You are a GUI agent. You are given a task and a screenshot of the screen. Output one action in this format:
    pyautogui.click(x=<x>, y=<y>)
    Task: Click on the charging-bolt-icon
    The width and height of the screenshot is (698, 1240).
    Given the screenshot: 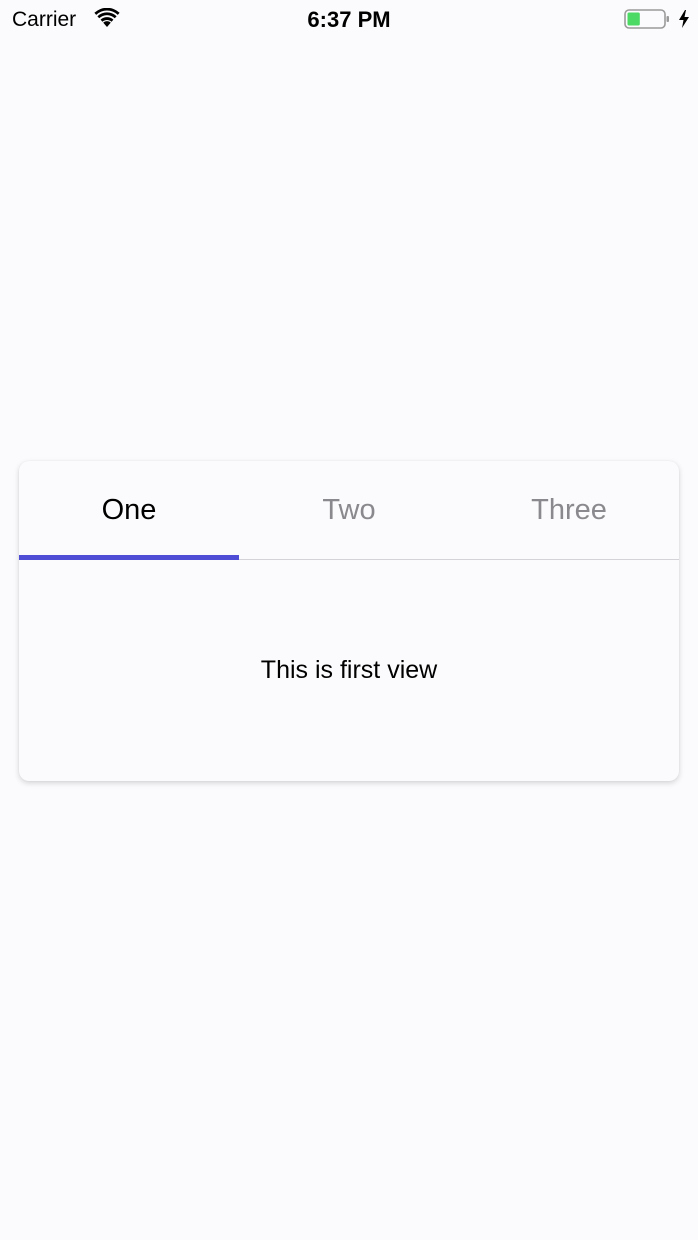 What is the action you would take?
    pyautogui.click(x=684, y=19)
    